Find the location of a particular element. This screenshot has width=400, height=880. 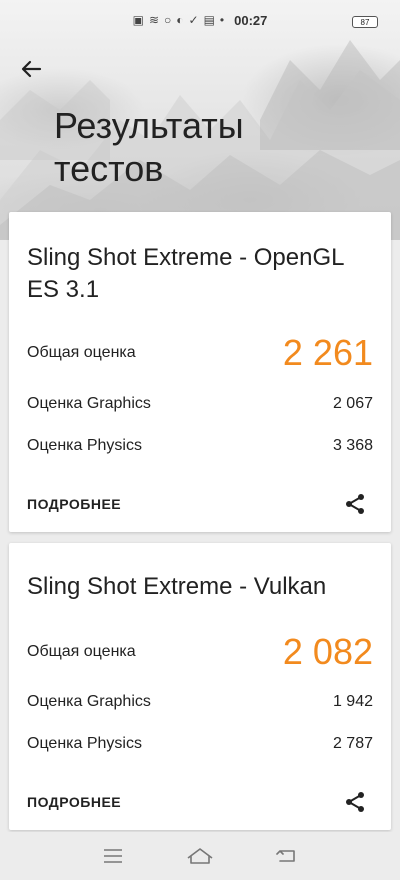

status-icons: ▣ ≋ ○ ◐ ✓ ▤ • is located at coordinates (179, 20).